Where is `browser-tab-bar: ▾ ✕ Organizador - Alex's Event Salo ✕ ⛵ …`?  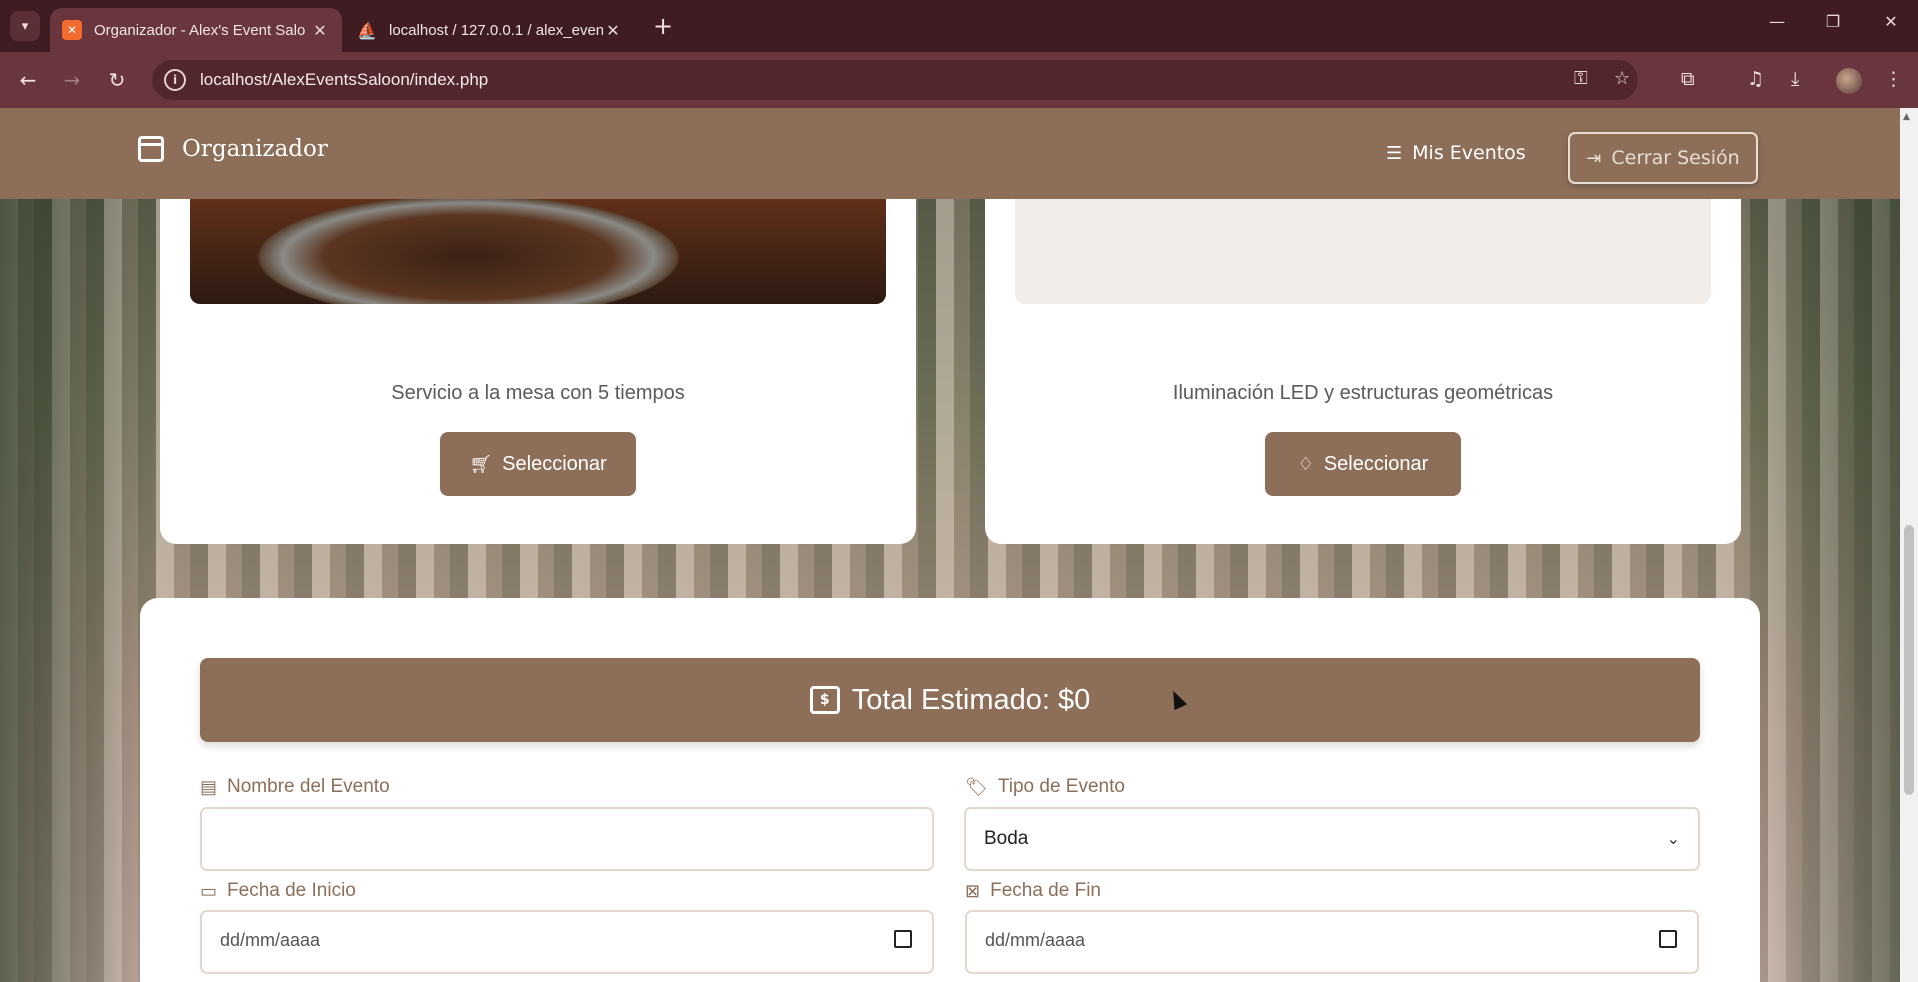
browser-tab-bar: ▾ ✕ Organizador - Alex's Event Salo ✕ ⛵ … is located at coordinates (959, 26).